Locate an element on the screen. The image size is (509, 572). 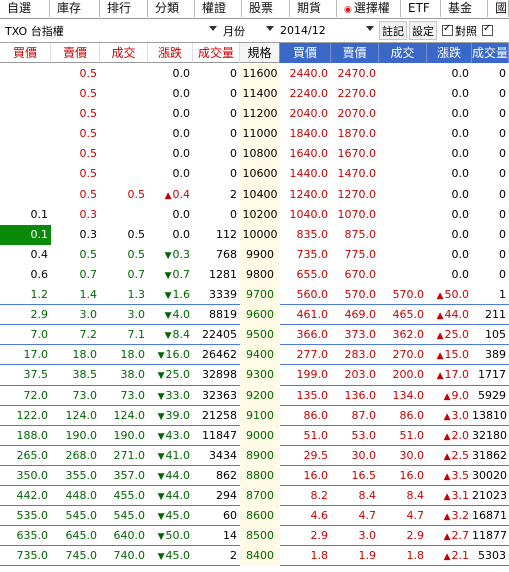
call-bid-cell: 188.0 is located at coordinates (25, 436).